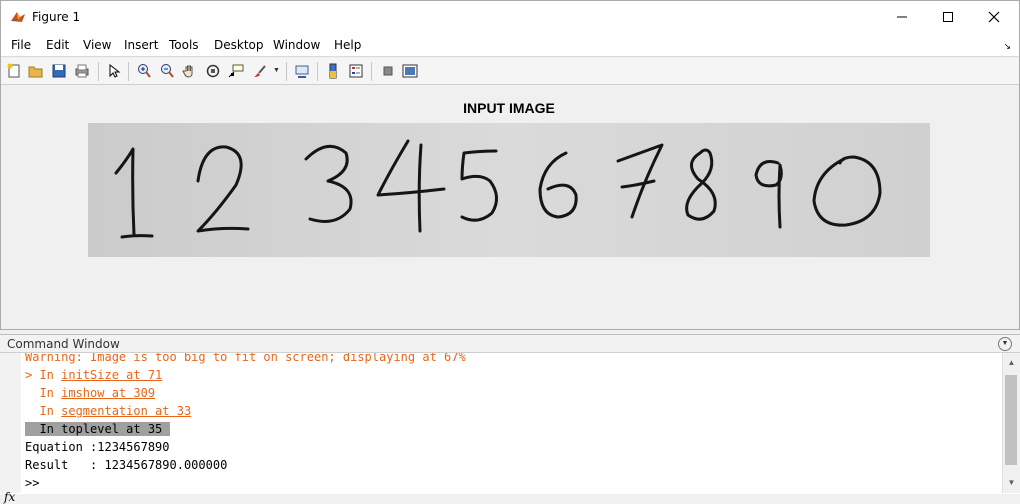 The image size is (1020, 504). I want to click on print-icon, so click(82, 71).